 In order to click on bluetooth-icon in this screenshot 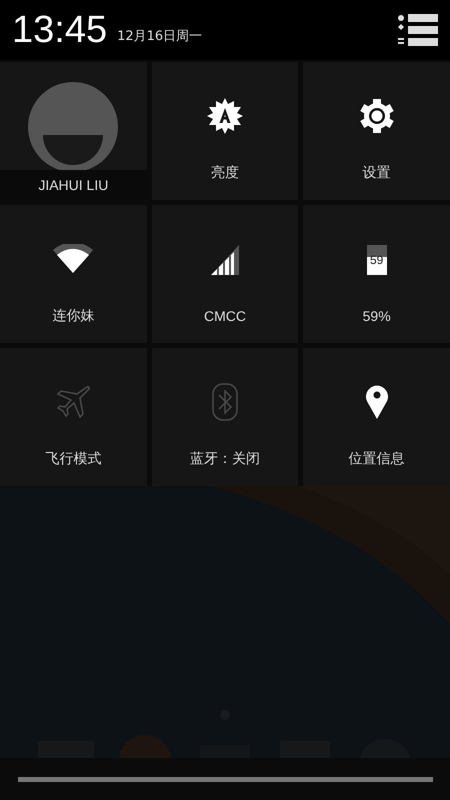, I will do `click(225, 402)`.